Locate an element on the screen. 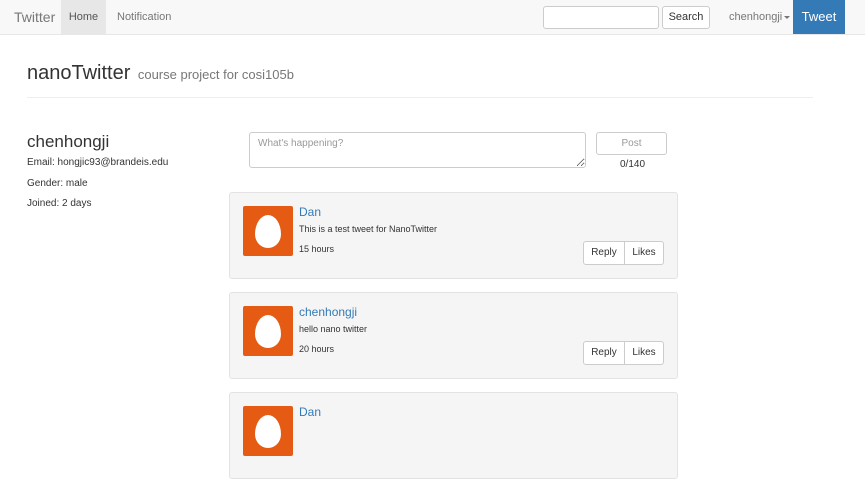 The height and width of the screenshot is (479, 865). nav-home: Home is located at coordinates (83, 17).